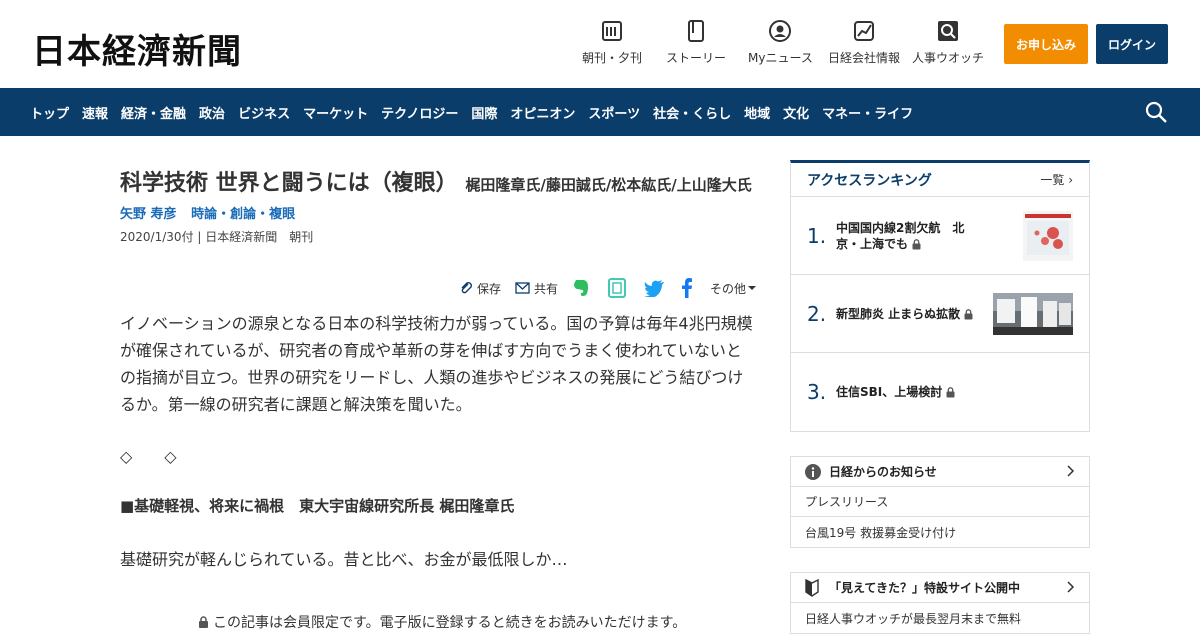 This screenshot has width=1200, height=634. I want to click on rank-number: 2., so click(817, 313).